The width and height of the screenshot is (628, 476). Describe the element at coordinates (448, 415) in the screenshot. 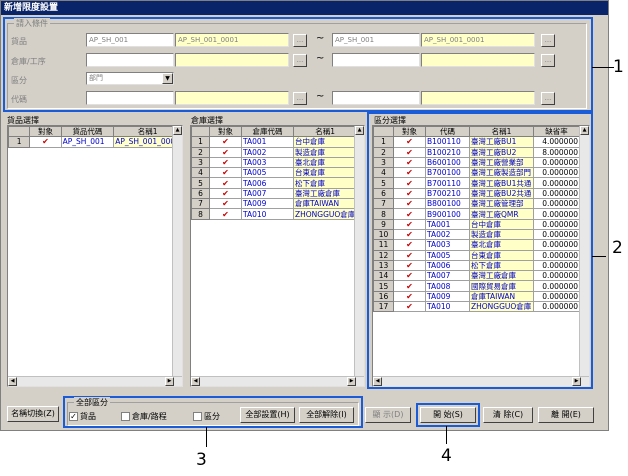

I see `start-button: 開 始(S)` at that location.